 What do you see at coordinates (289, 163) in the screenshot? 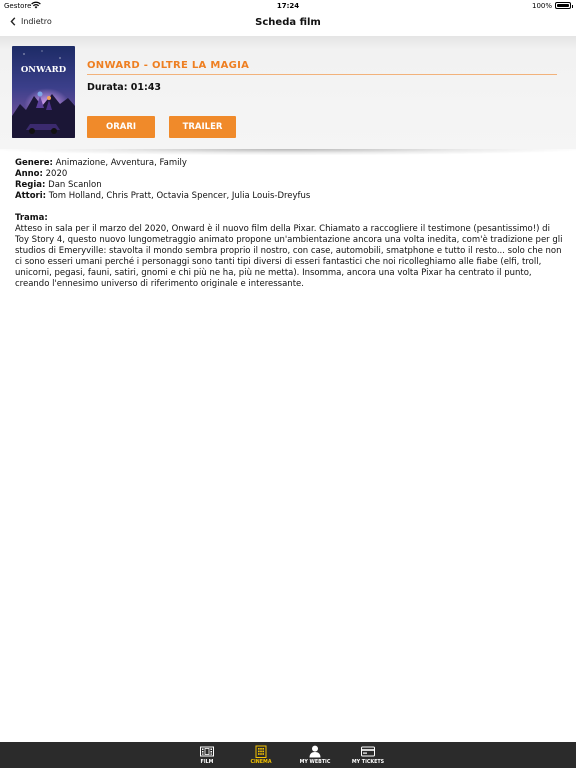
I see `genre-row: Genere: Animazione, Avventura, Family` at bounding box center [289, 163].